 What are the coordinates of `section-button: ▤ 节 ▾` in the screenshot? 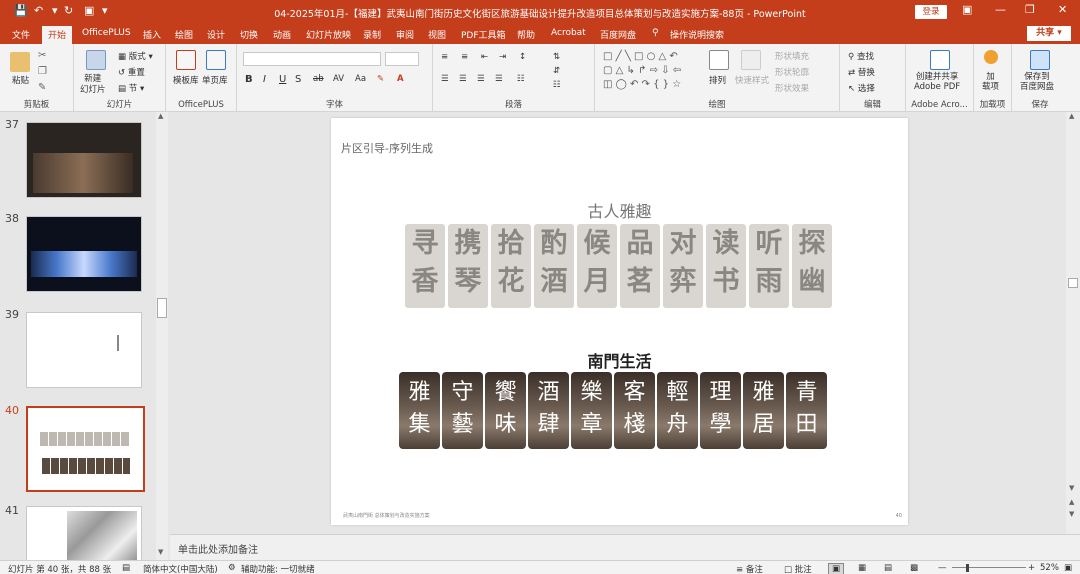 It's located at (131, 88).